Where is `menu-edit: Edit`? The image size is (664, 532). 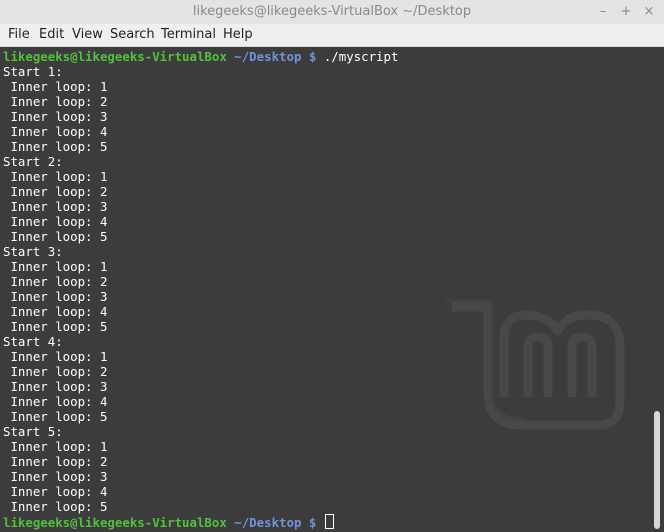 menu-edit: Edit is located at coordinates (51, 34).